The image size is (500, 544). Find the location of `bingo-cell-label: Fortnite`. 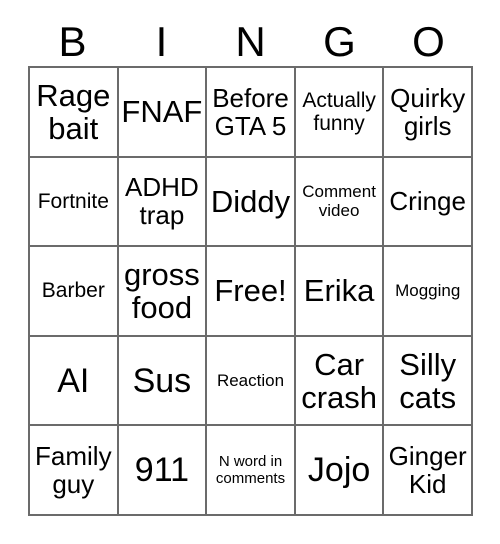

bingo-cell-label: Fortnite is located at coordinates (73, 201).